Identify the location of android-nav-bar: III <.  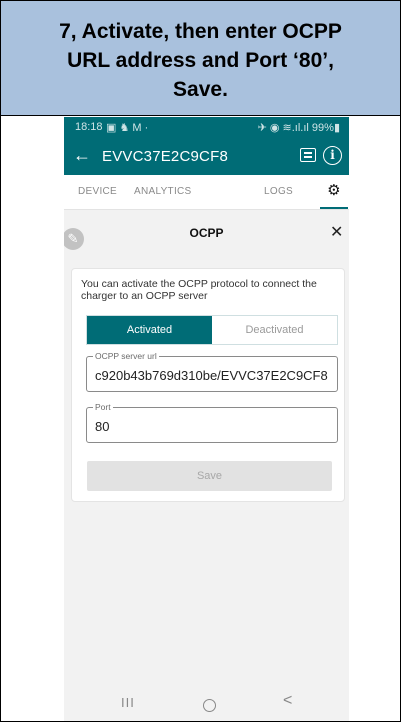
(206, 704).